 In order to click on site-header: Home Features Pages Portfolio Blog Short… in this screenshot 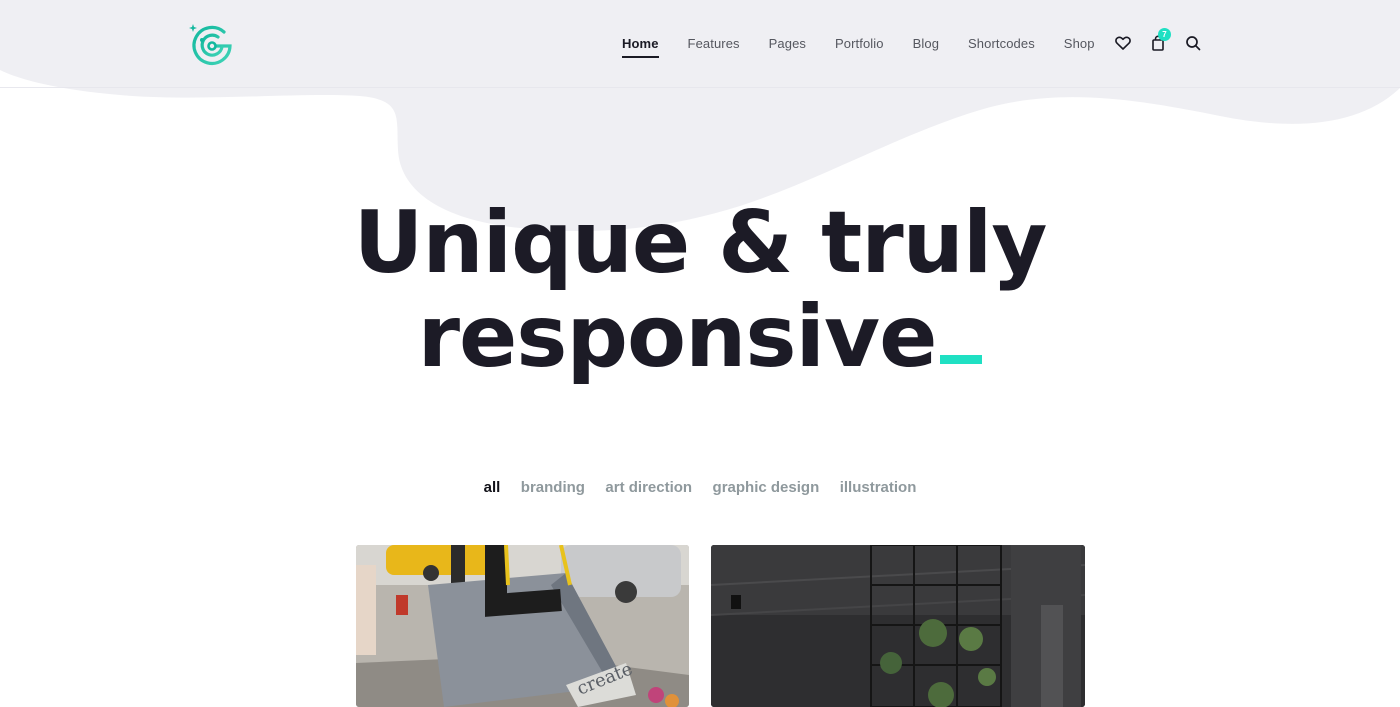, I will do `click(700, 44)`.